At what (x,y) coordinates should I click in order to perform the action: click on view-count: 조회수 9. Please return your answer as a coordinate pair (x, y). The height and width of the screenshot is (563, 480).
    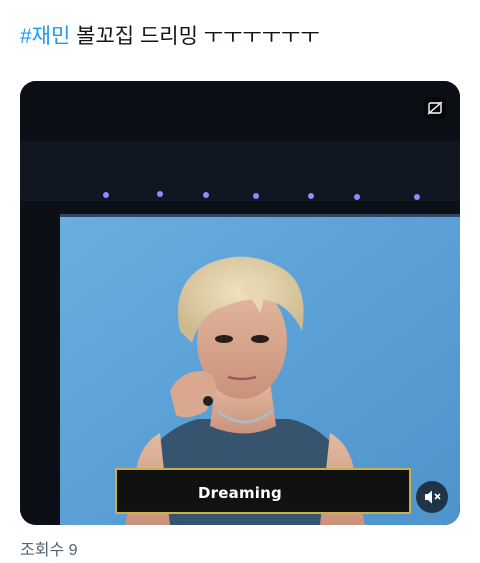
    Looking at the image, I should click on (49, 550).